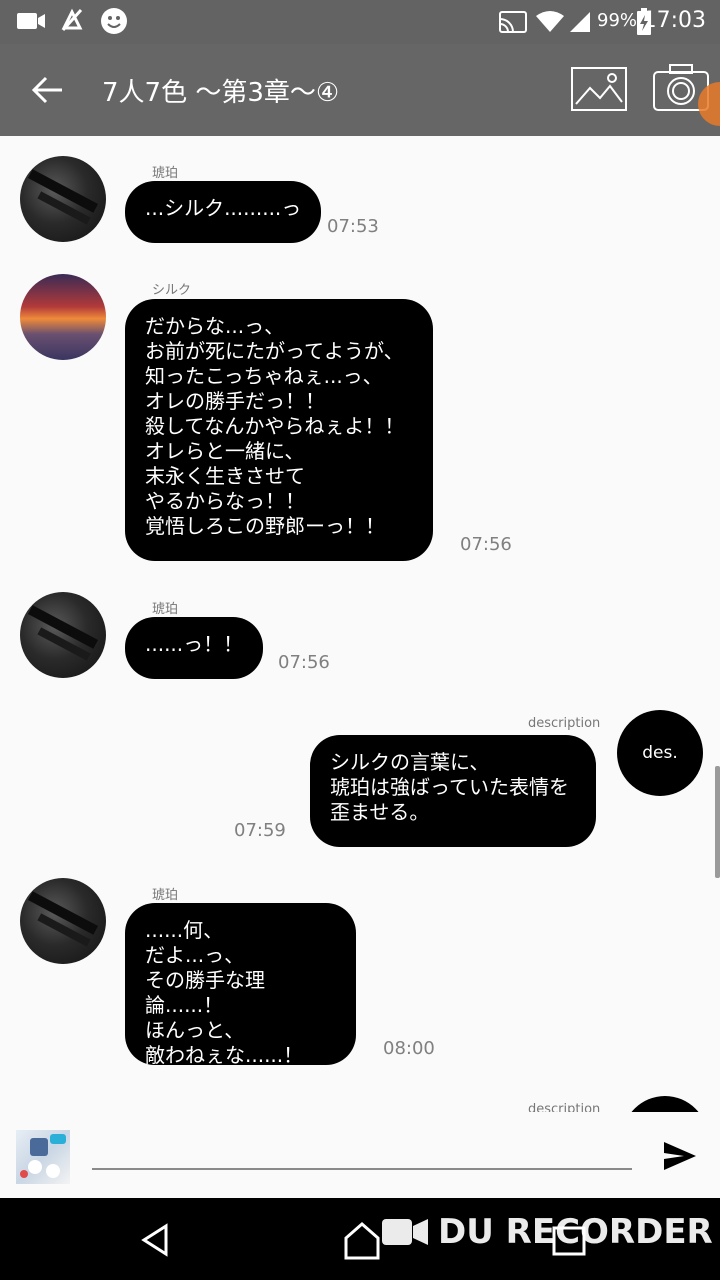  I want to click on navigation-bar: DU RECORDER, so click(360, 1239).